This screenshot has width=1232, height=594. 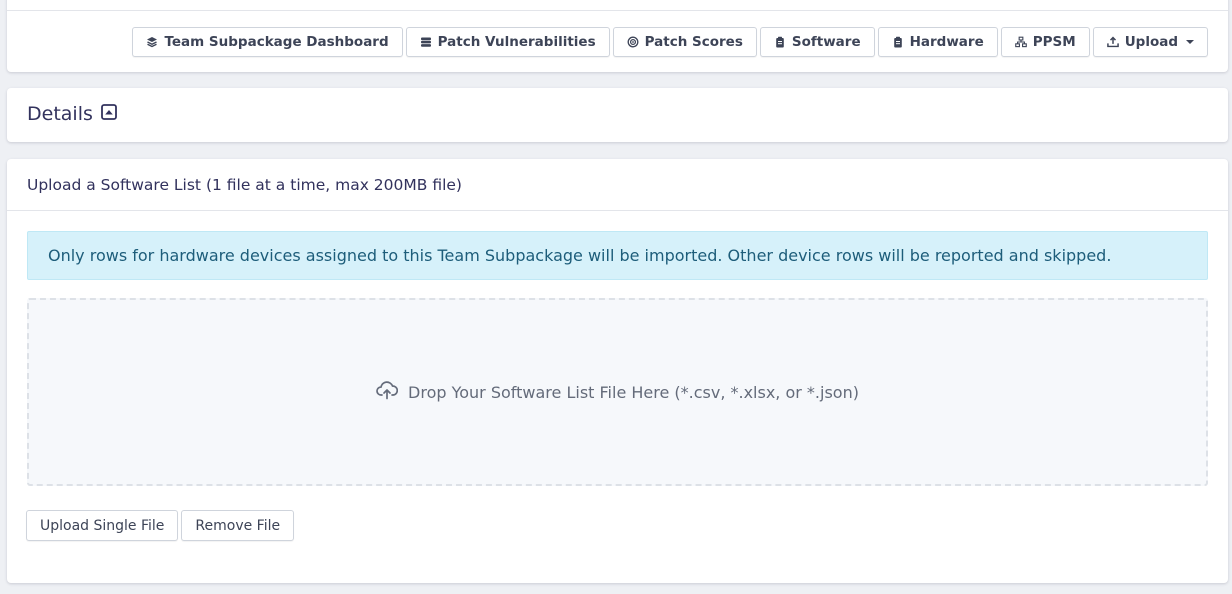 I want to click on patch-vulnerabilities-button: Patch Vulnerabilities, so click(x=507, y=42).